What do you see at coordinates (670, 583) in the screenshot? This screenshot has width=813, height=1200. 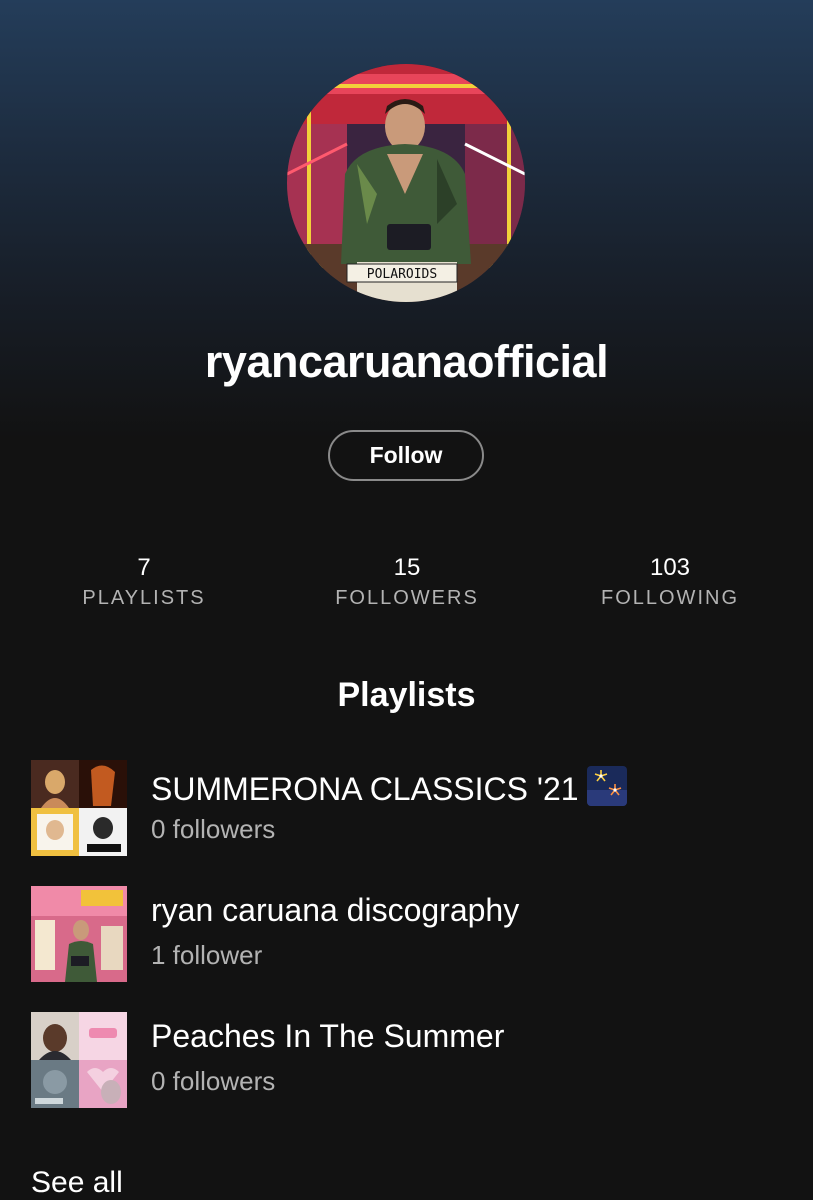 I see `stat-following: 103 FOLLOWING` at bounding box center [670, 583].